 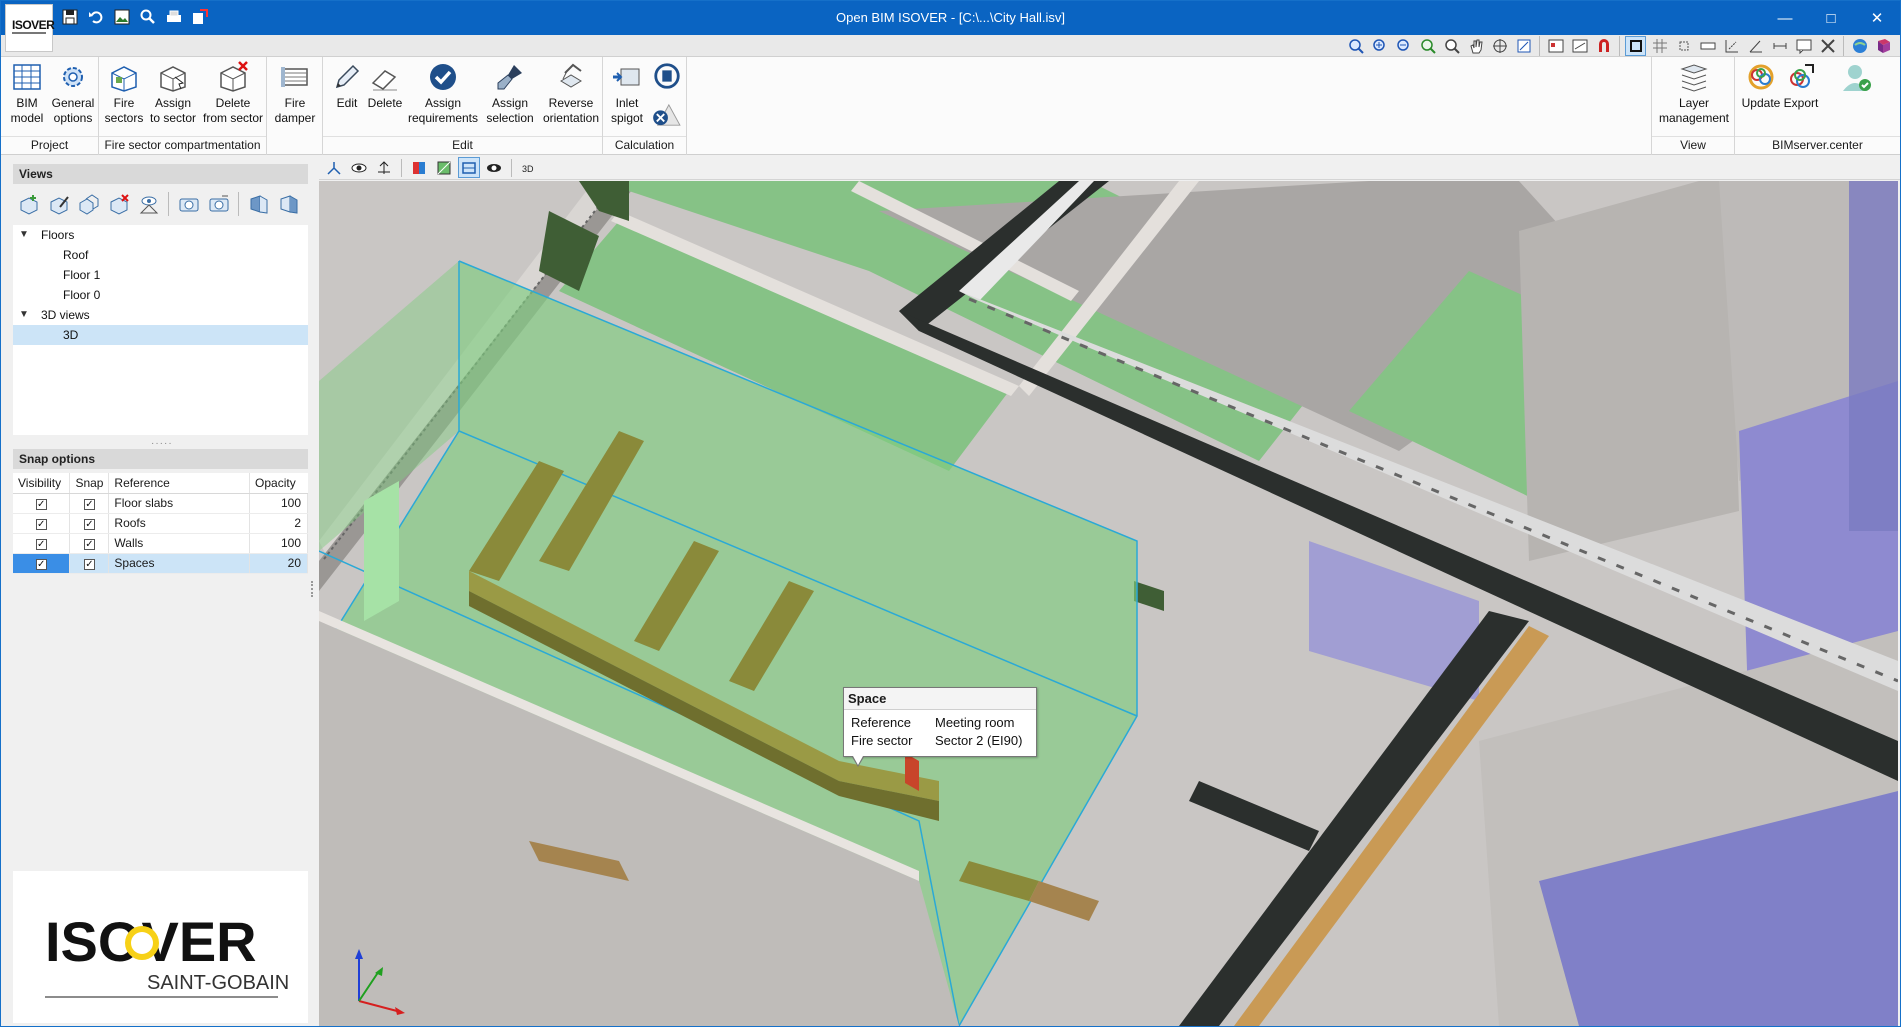 What do you see at coordinates (940, 699) in the screenshot?
I see `tooltip-title: Space` at bounding box center [940, 699].